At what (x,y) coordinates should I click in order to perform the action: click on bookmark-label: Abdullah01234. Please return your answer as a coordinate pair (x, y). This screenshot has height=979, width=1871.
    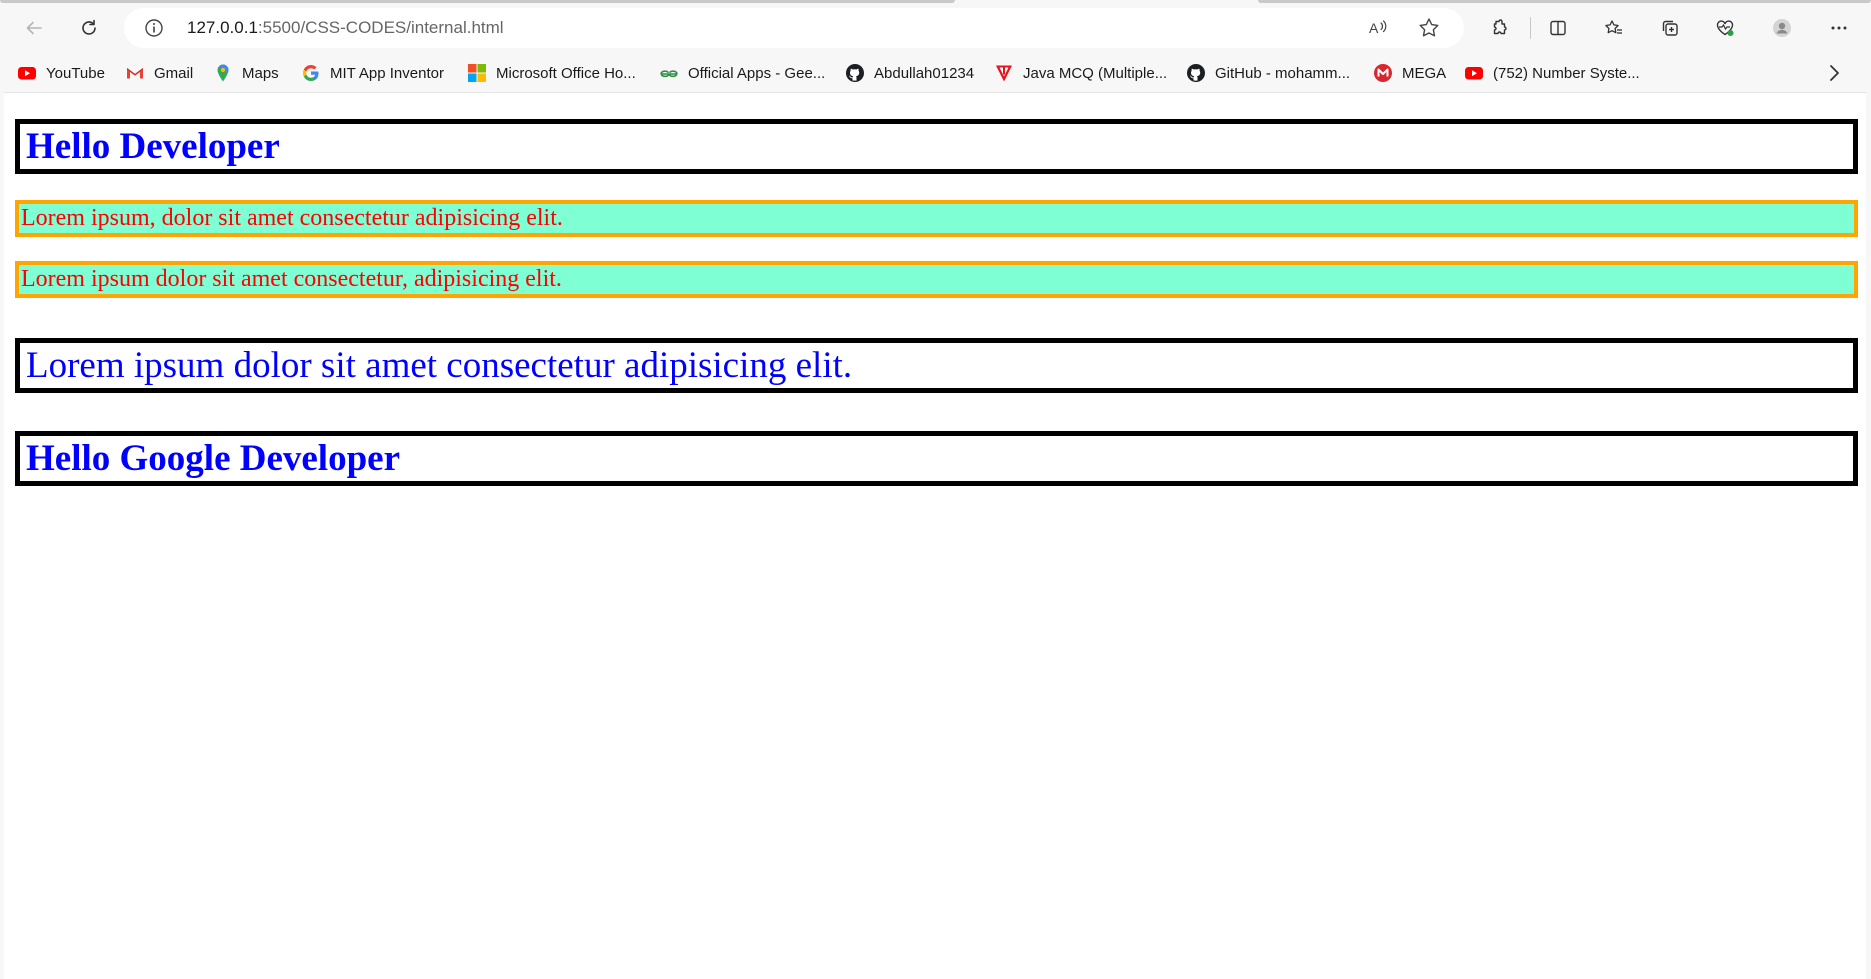
    Looking at the image, I should click on (924, 73).